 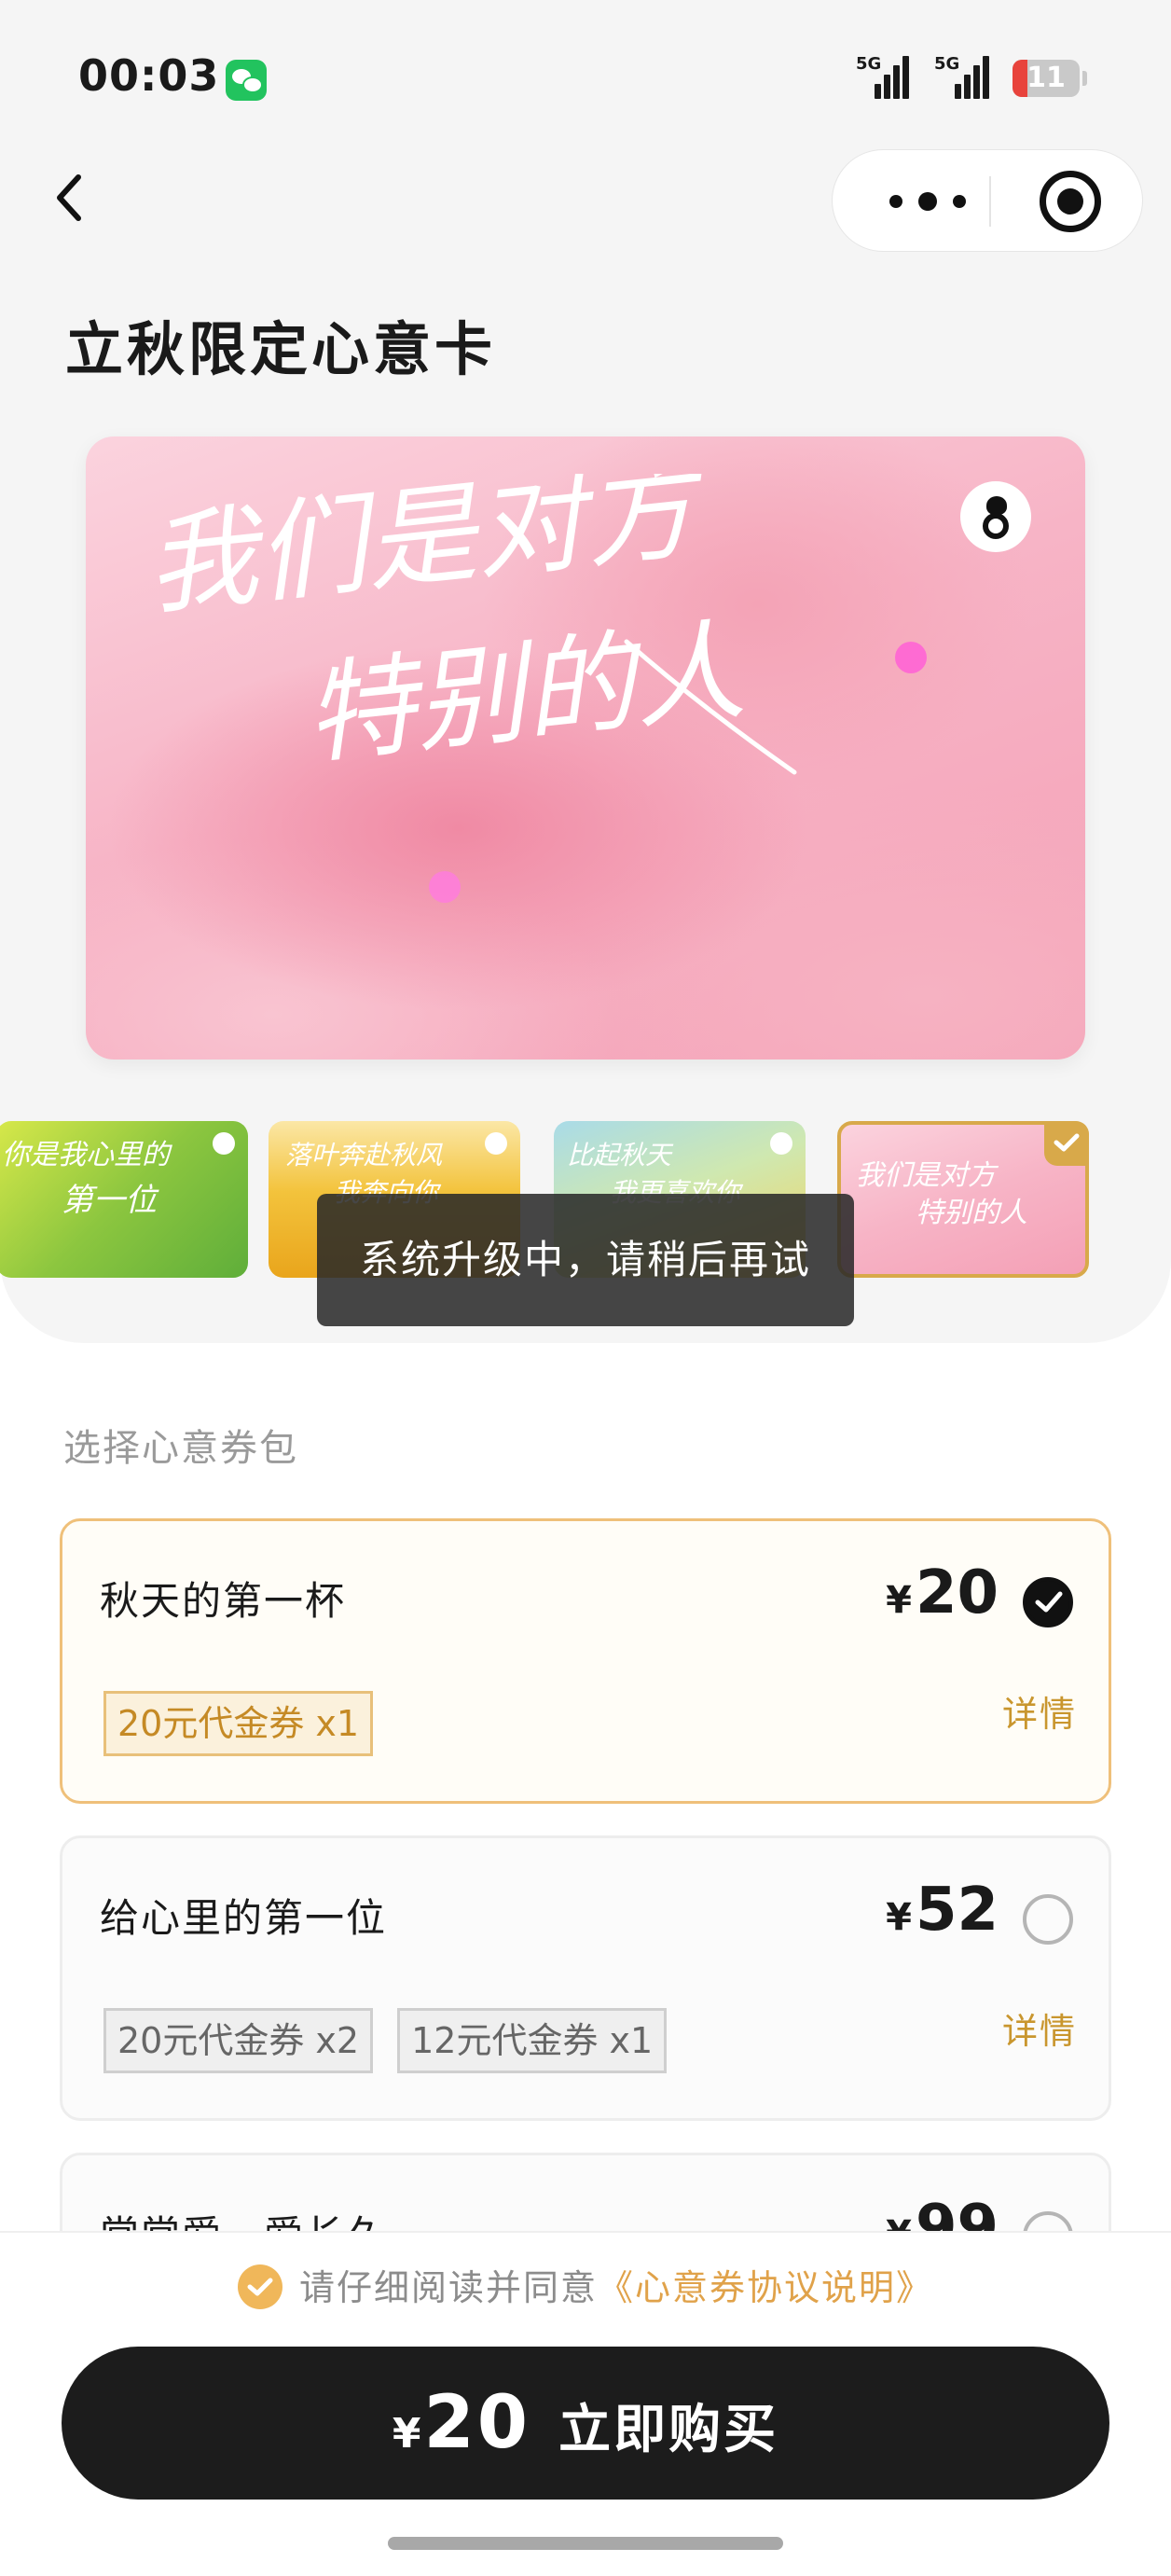 I want to click on radio-checked-icon, so click(x=1048, y=1602).